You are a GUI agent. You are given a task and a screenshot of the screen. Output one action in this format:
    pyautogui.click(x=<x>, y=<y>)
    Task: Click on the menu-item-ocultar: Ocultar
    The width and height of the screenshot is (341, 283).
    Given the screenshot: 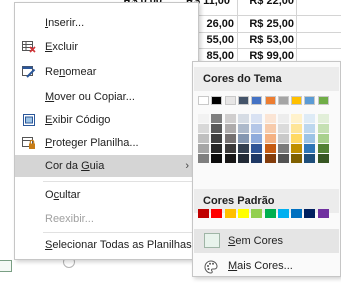 What is the action you would take?
    pyautogui.click(x=106, y=195)
    